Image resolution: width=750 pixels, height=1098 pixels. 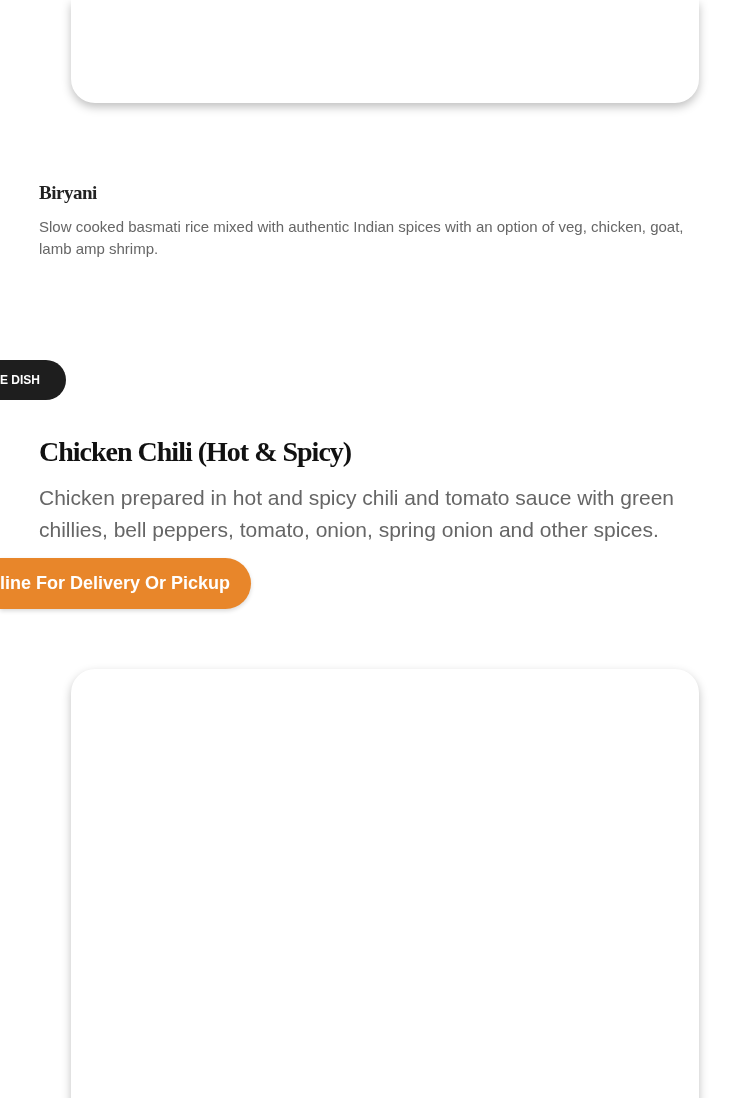 I want to click on dish-title: Biryani, so click(x=68, y=193).